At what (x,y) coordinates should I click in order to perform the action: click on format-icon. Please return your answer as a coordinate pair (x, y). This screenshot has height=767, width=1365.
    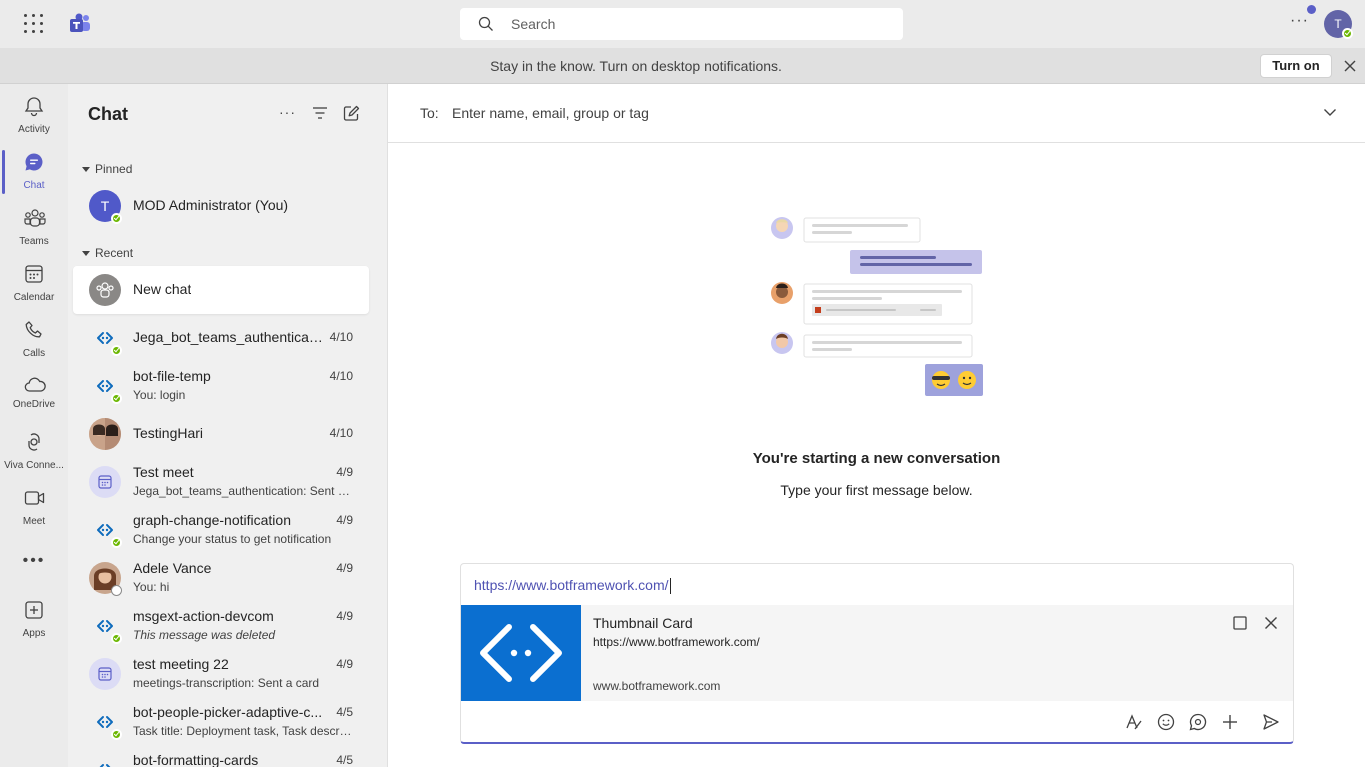
    Looking at the image, I should click on (1134, 722).